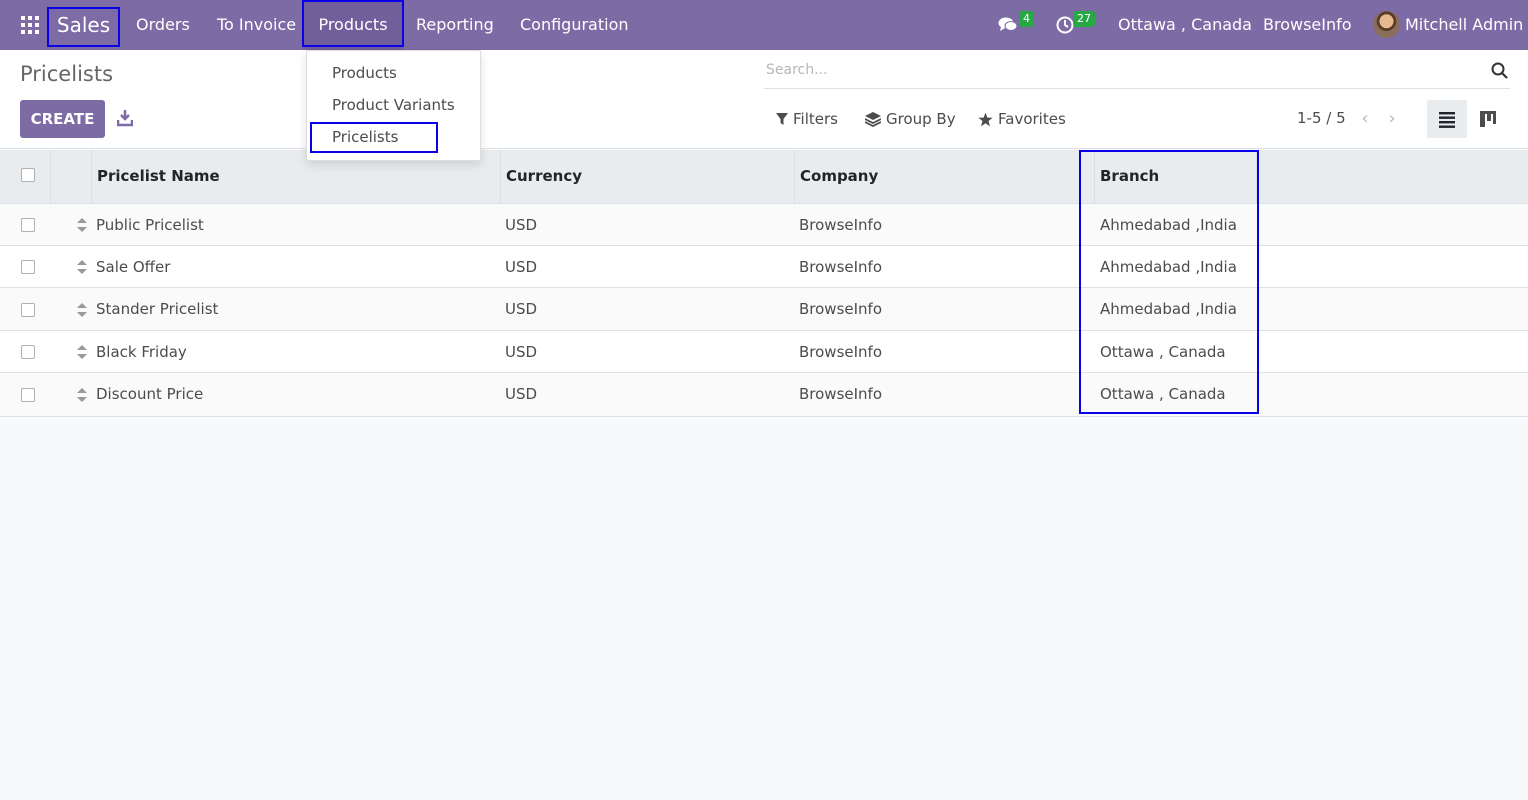 The height and width of the screenshot is (800, 1528). I want to click on user-avatar, so click(1386, 24).